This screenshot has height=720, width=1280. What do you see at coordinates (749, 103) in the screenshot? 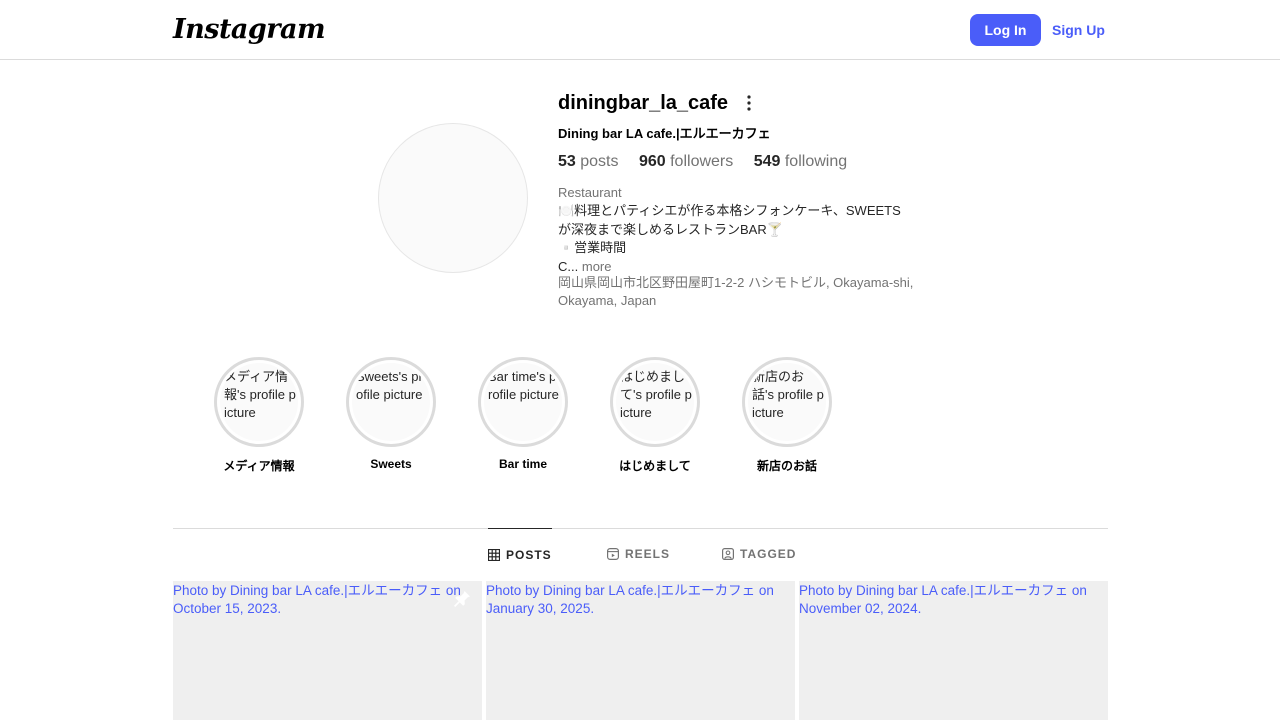
I see `more-options-icon` at bounding box center [749, 103].